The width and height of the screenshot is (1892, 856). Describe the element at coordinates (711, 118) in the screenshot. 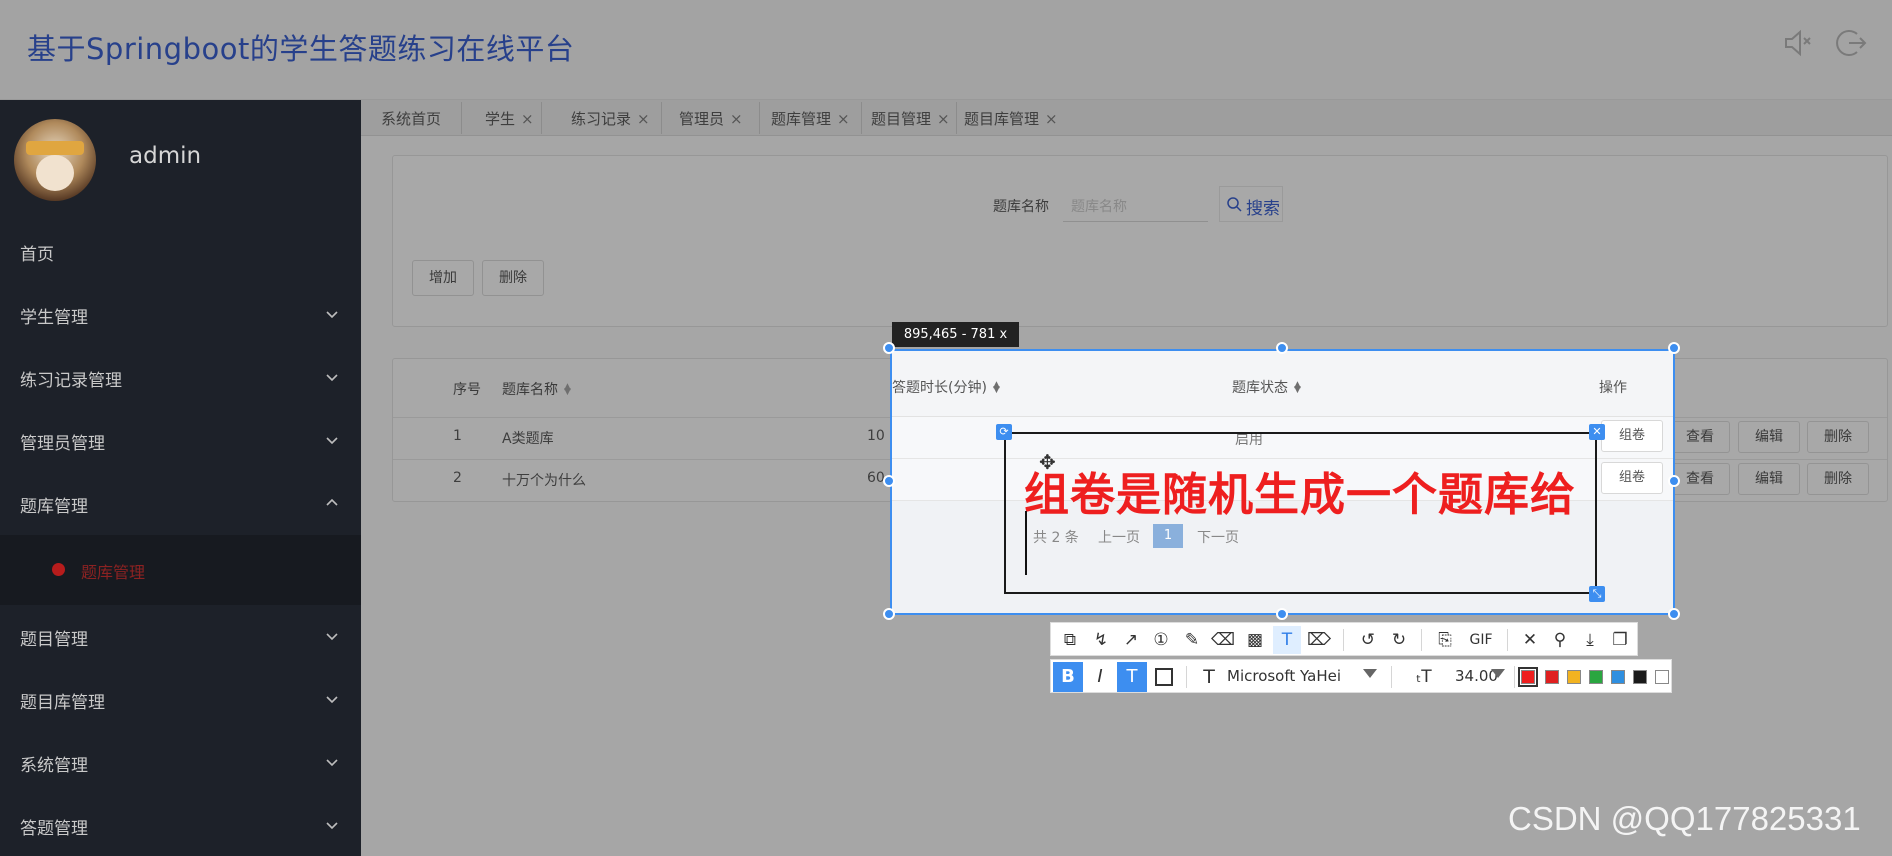

I see `tab-admins: 管理员 ×` at that location.